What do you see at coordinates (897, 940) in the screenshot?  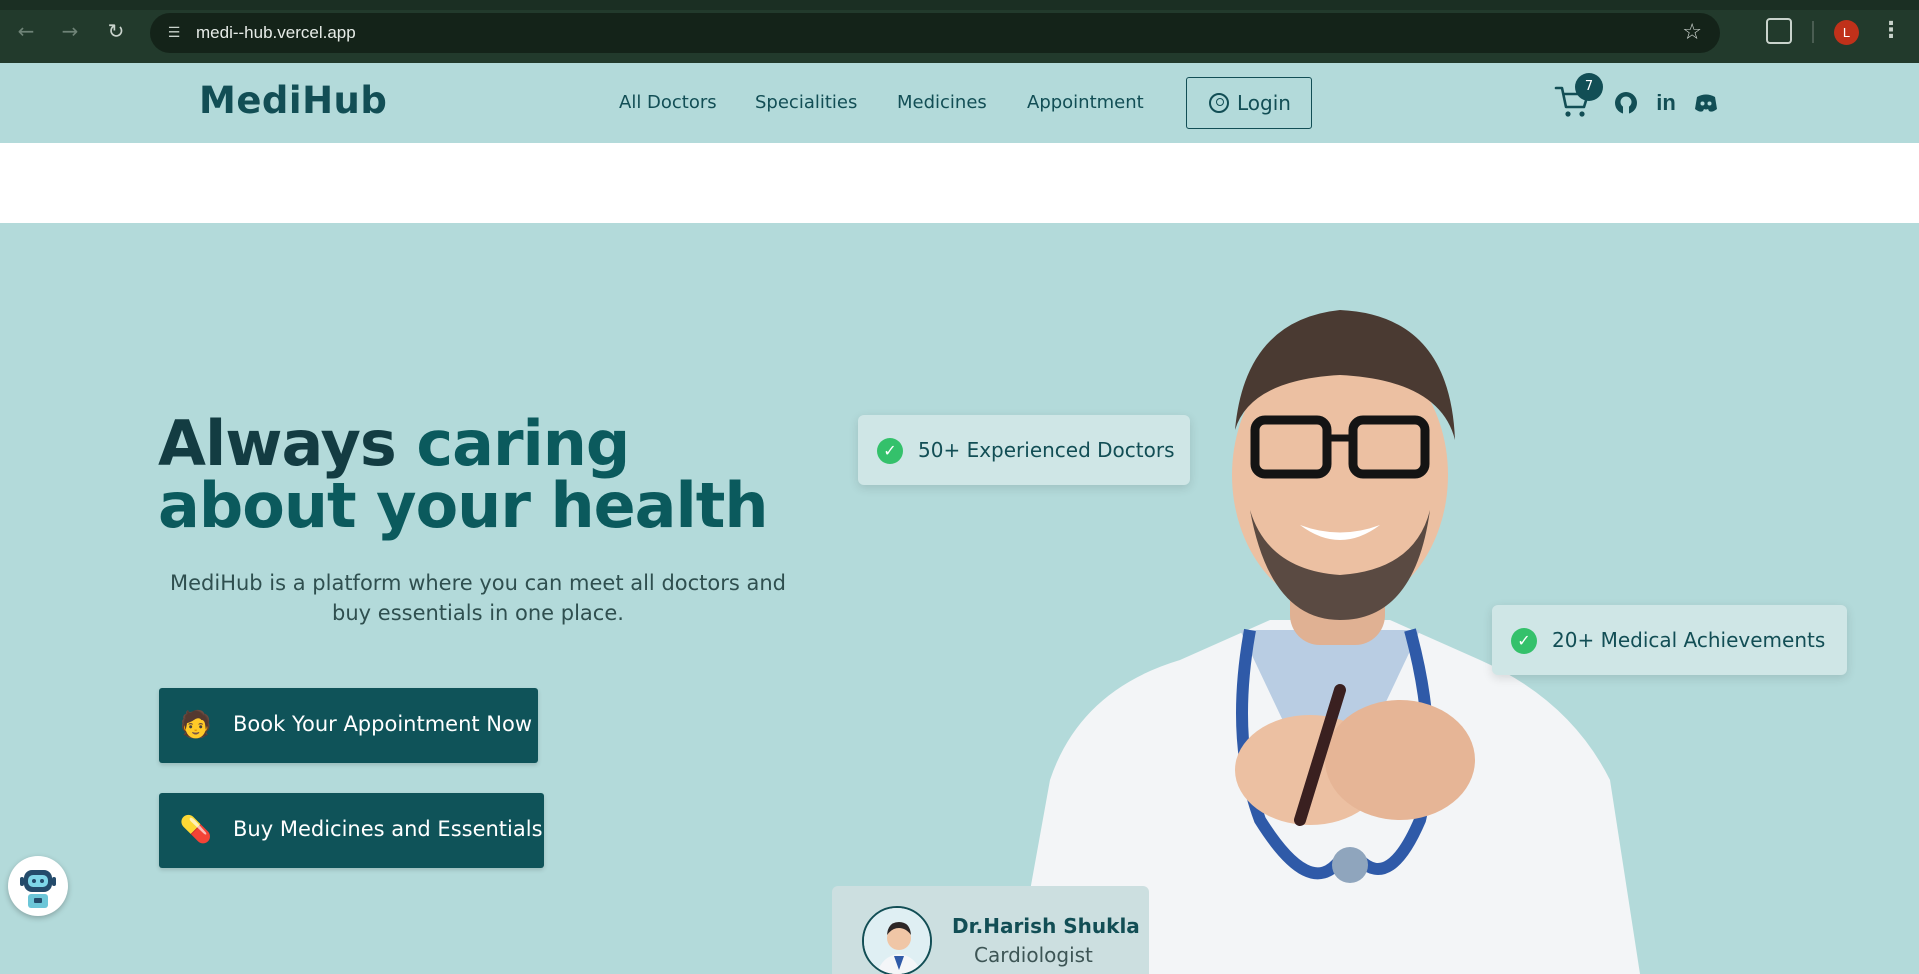 I see `doctor-avatar` at bounding box center [897, 940].